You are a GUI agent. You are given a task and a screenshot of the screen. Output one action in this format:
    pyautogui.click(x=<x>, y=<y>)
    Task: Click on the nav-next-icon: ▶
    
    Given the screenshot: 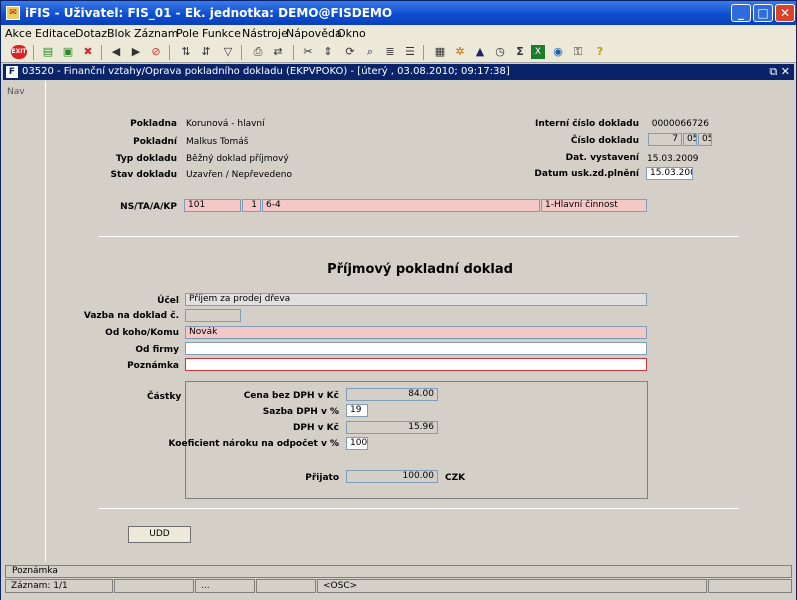 What is the action you would take?
    pyautogui.click(x=136, y=52)
    